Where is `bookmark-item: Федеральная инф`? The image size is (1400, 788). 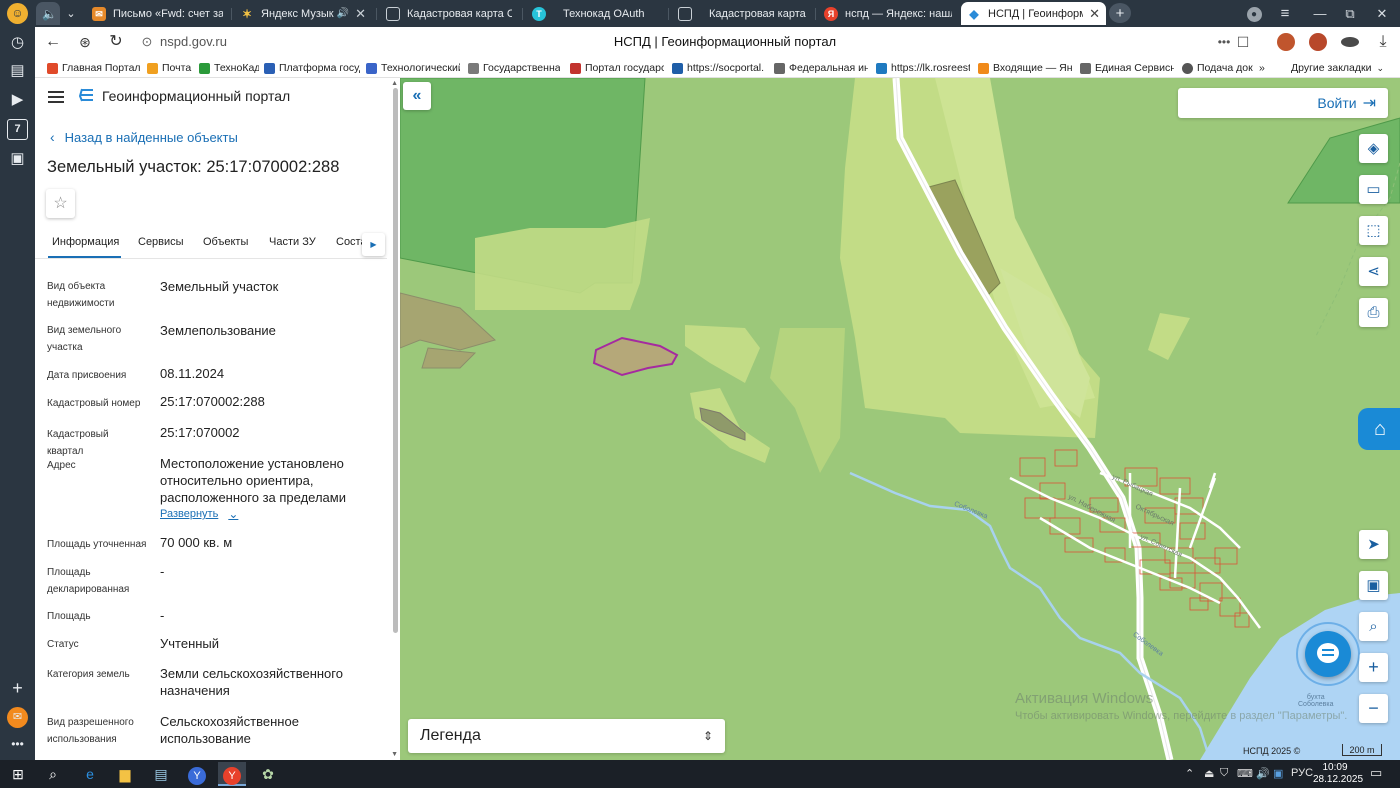
bookmark-item: Федеральная инф is located at coordinates (821, 68).